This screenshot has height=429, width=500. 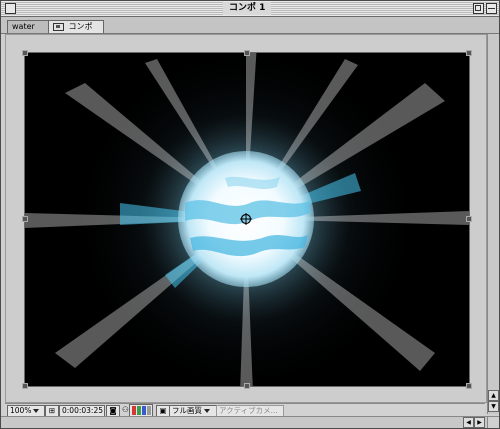 What do you see at coordinates (21, 410) in the screenshot?
I see `zoom-value: 100%` at bounding box center [21, 410].